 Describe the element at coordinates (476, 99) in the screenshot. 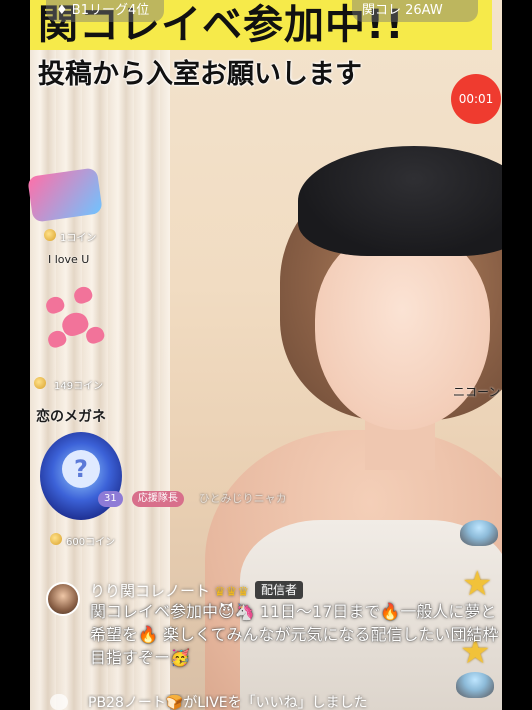

I see `stream-timer: 00:01` at that location.